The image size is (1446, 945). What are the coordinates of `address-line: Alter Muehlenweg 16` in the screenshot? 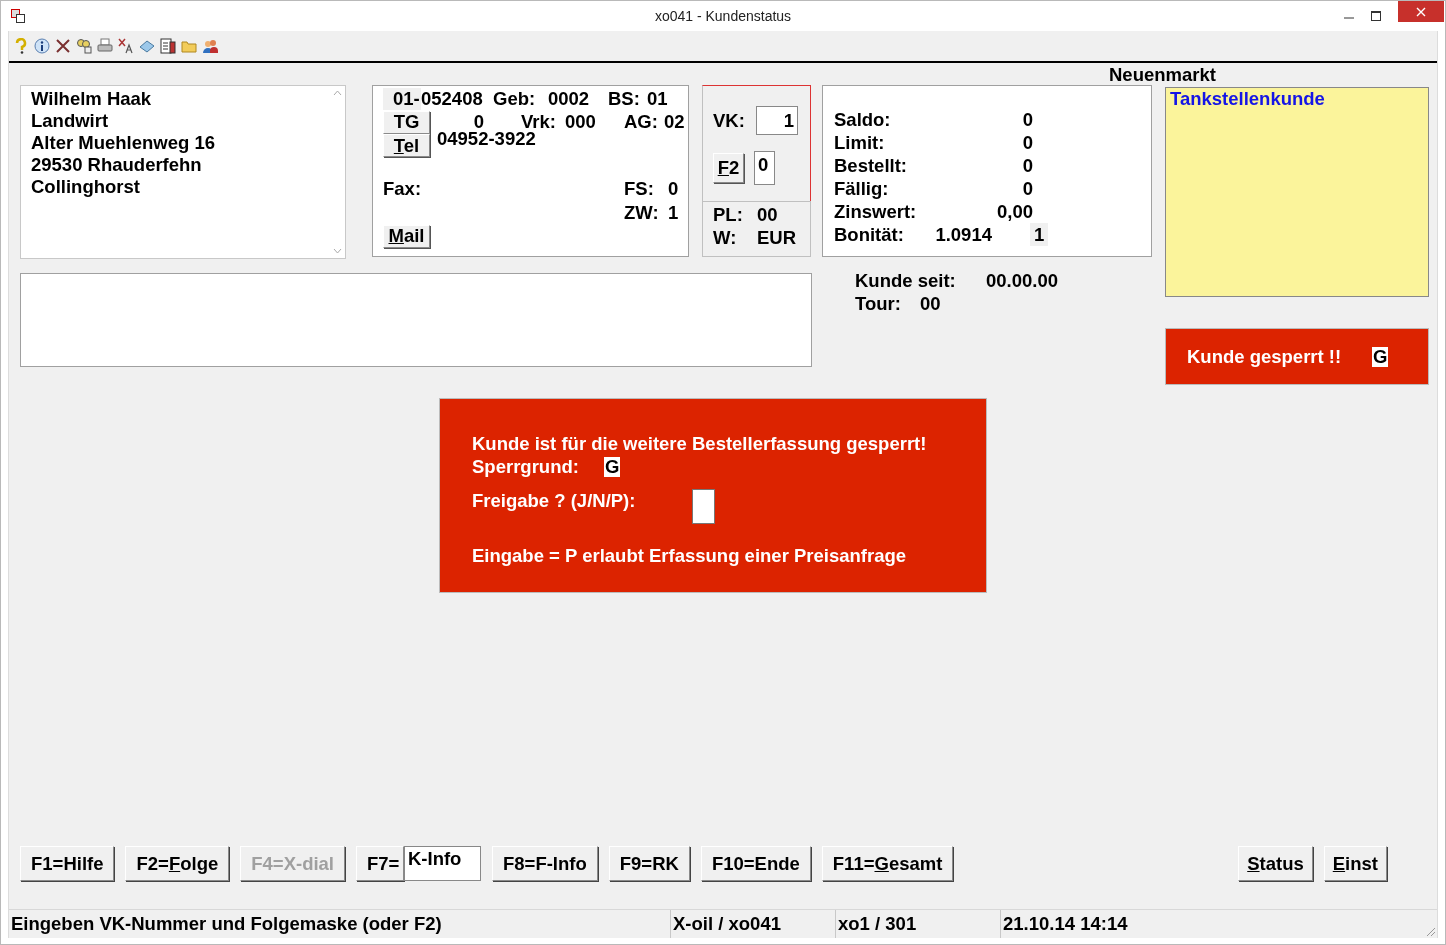 It's located at (123, 143).